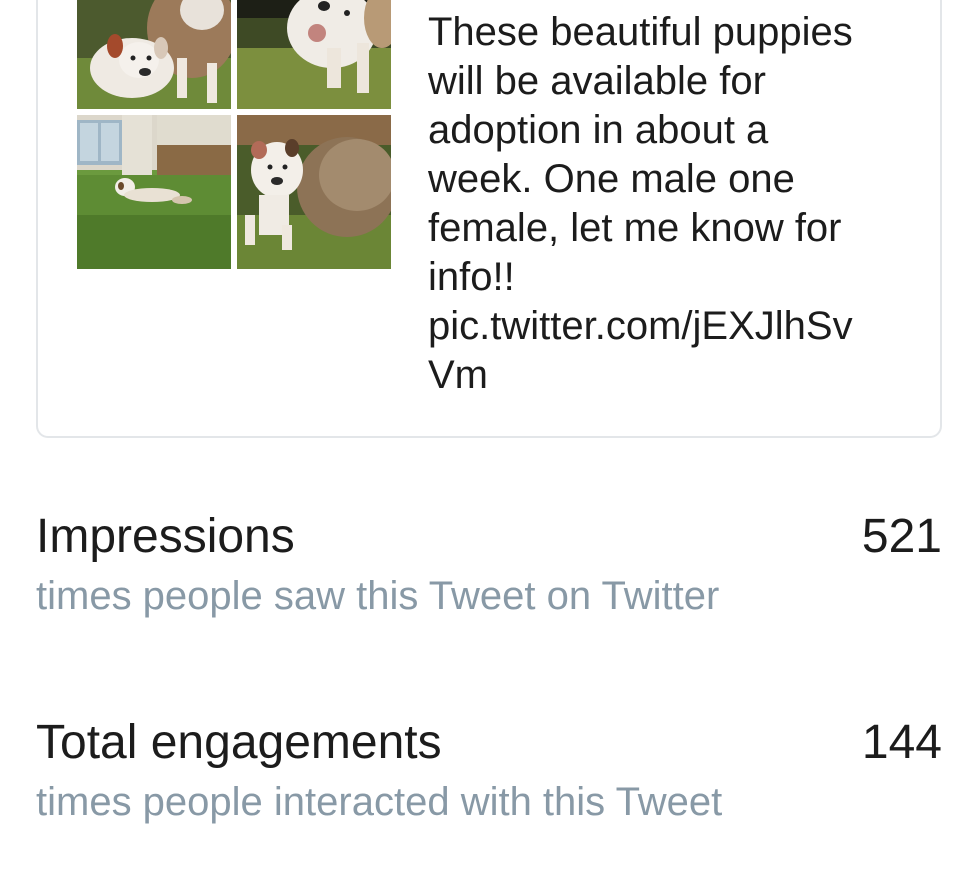 The image size is (980, 882). Describe the element at coordinates (901, 742) in the screenshot. I see `engagements-value: 144` at that location.